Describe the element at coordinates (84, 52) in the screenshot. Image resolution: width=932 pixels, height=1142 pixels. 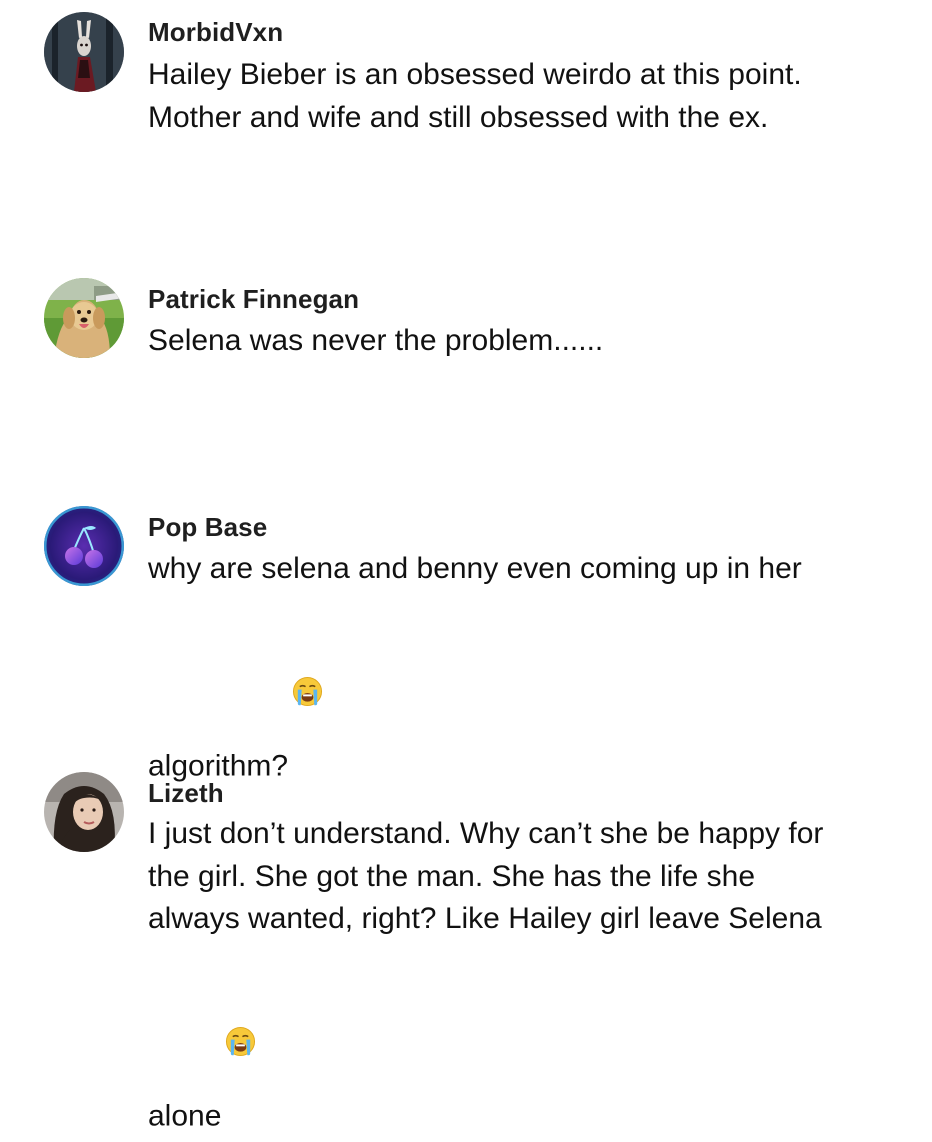
I see `masked-figure-avatar-icon` at that location.